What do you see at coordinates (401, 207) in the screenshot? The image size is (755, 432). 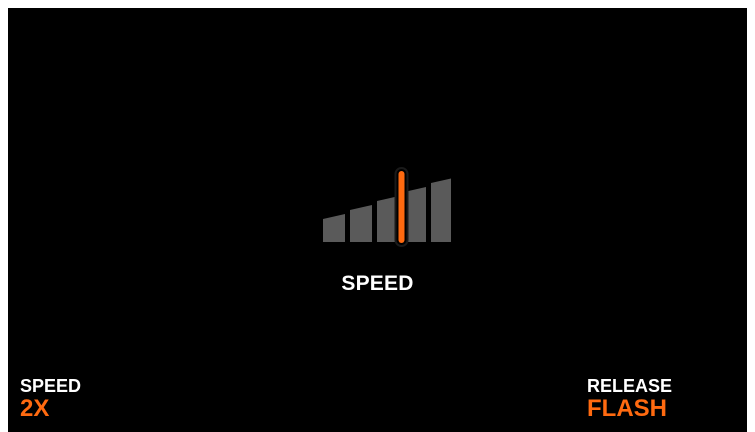 I see `active-level-marker` at bounding box center [401, 207].